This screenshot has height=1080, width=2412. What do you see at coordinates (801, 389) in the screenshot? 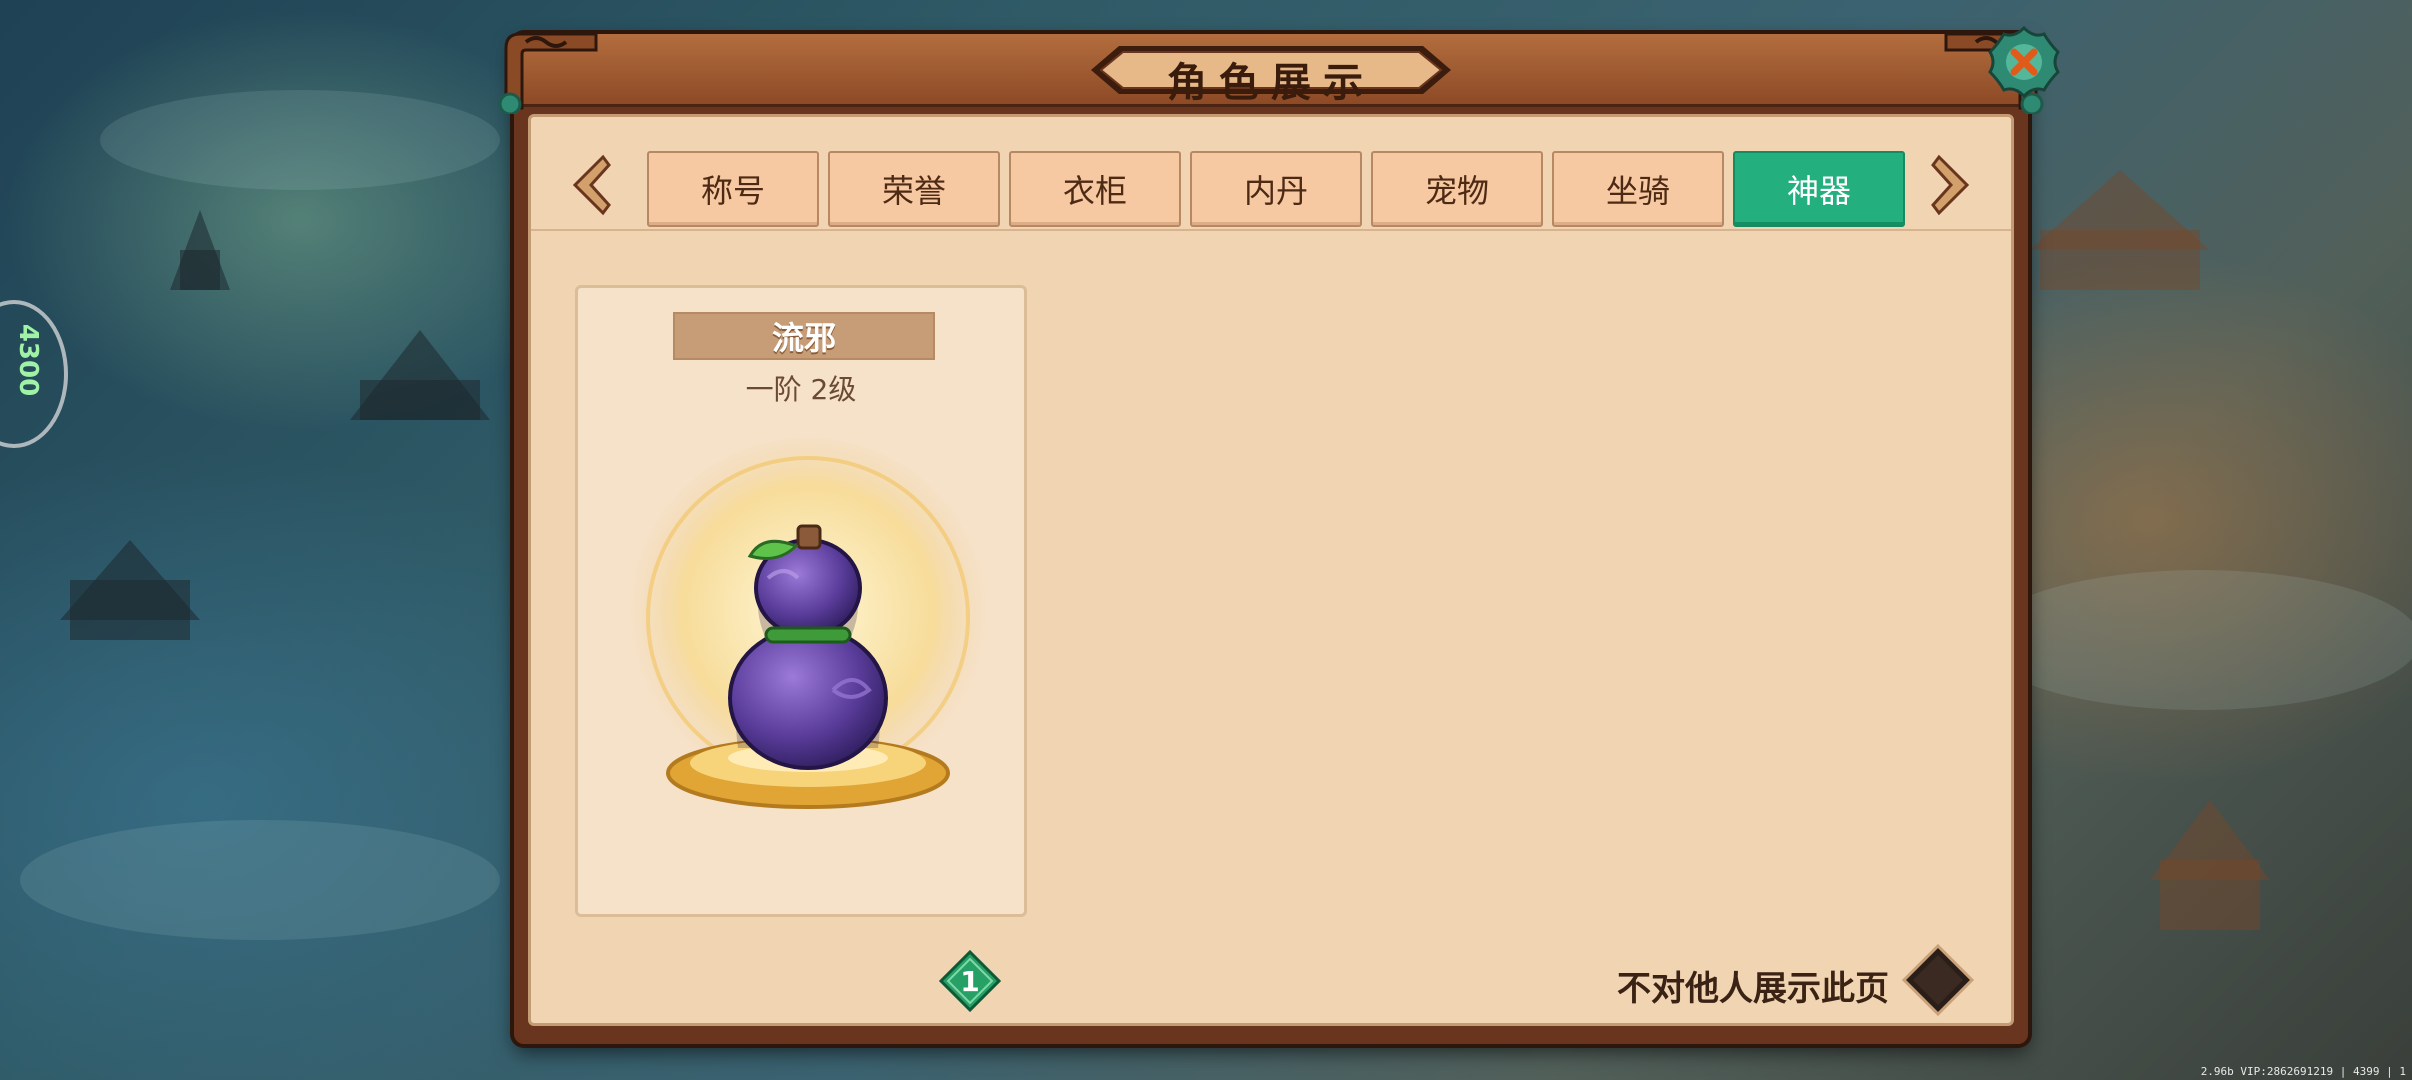
I see `artifact-level: 一阶 2级` at bounding box center [801, 389].